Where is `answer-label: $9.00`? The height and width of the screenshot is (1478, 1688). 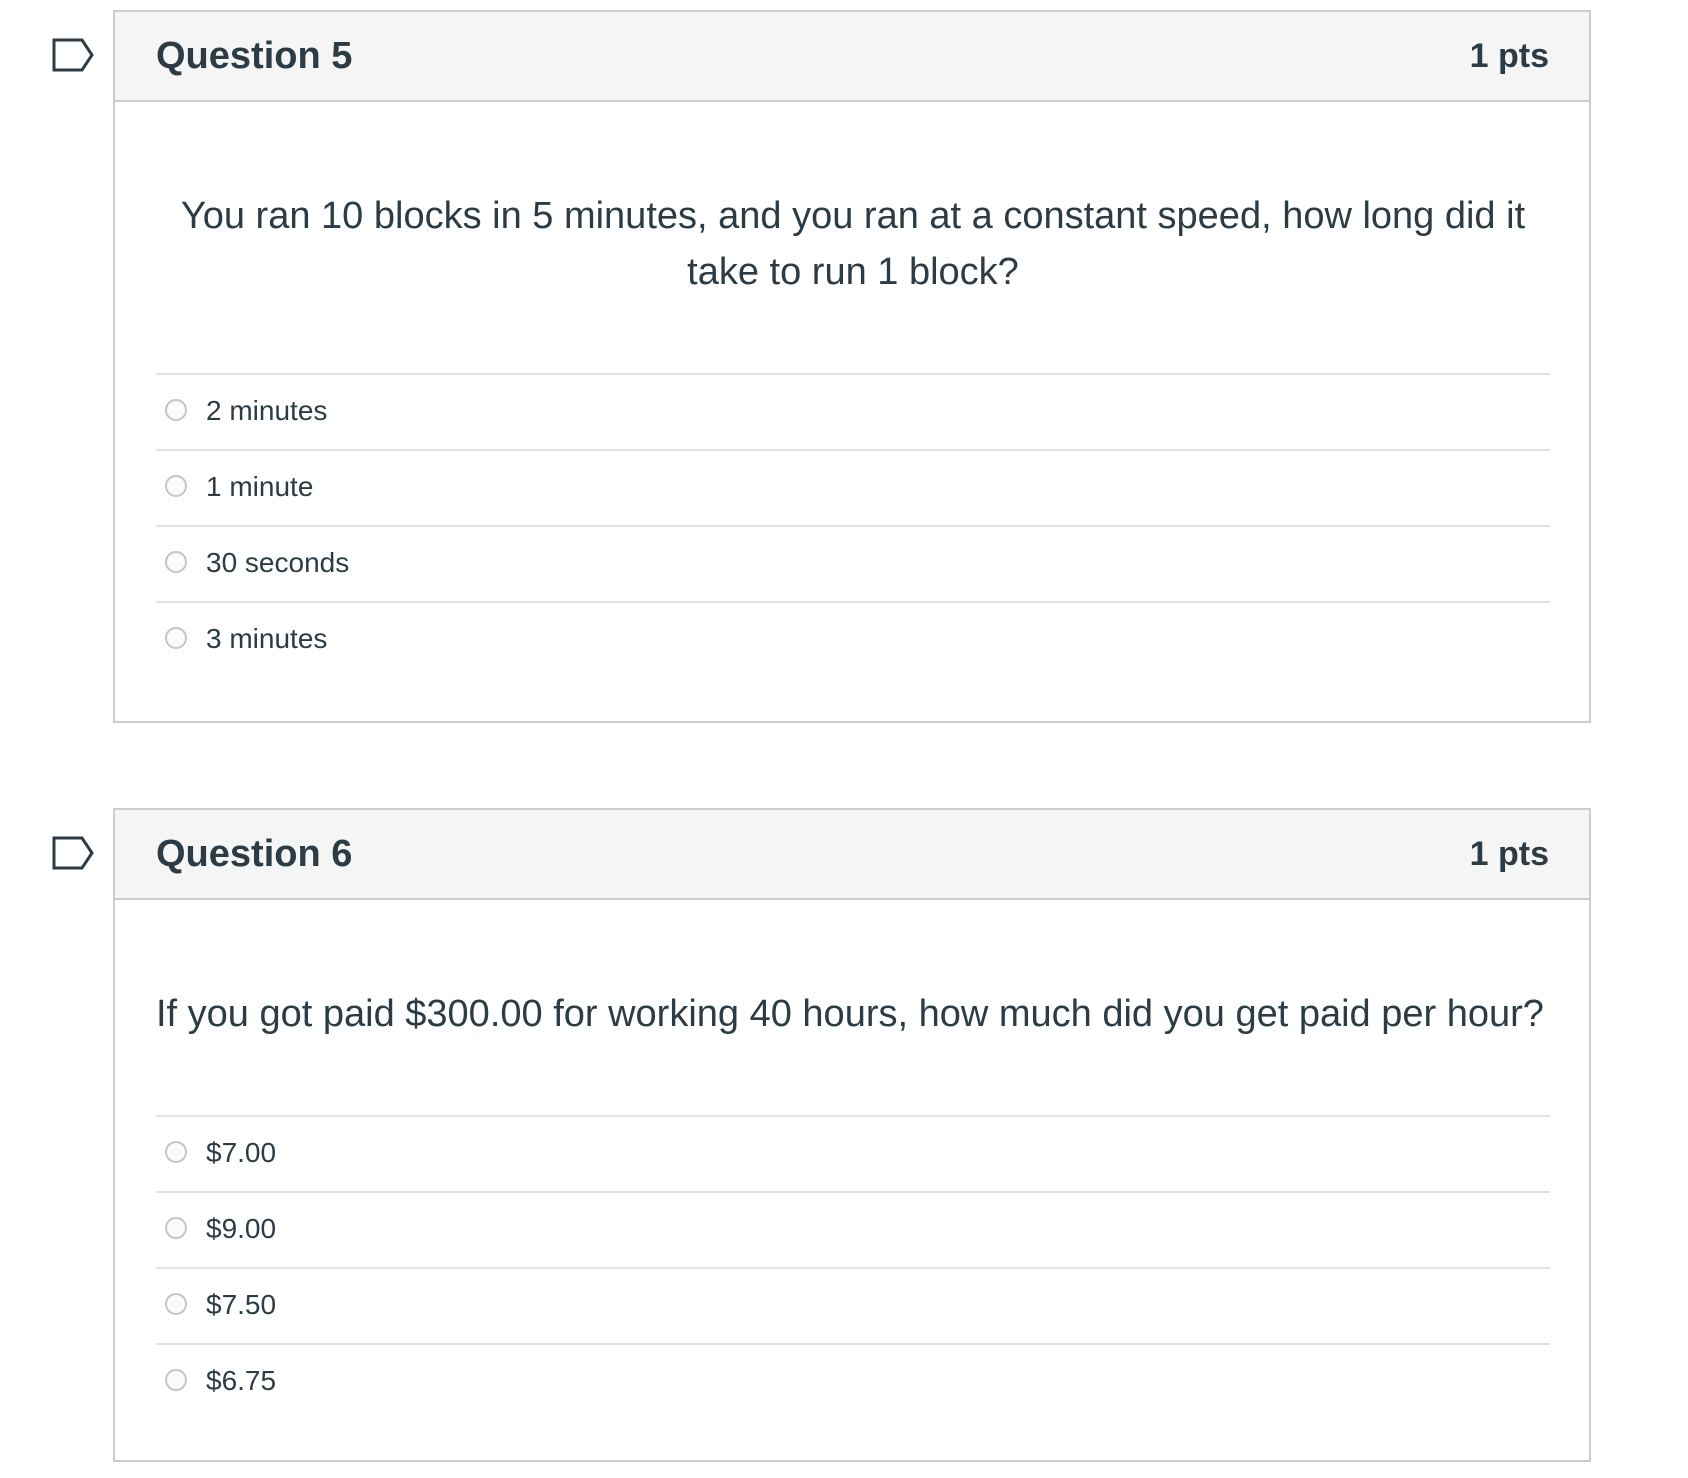
answer-label: $9.00 is located at coordinates (241, 1228).